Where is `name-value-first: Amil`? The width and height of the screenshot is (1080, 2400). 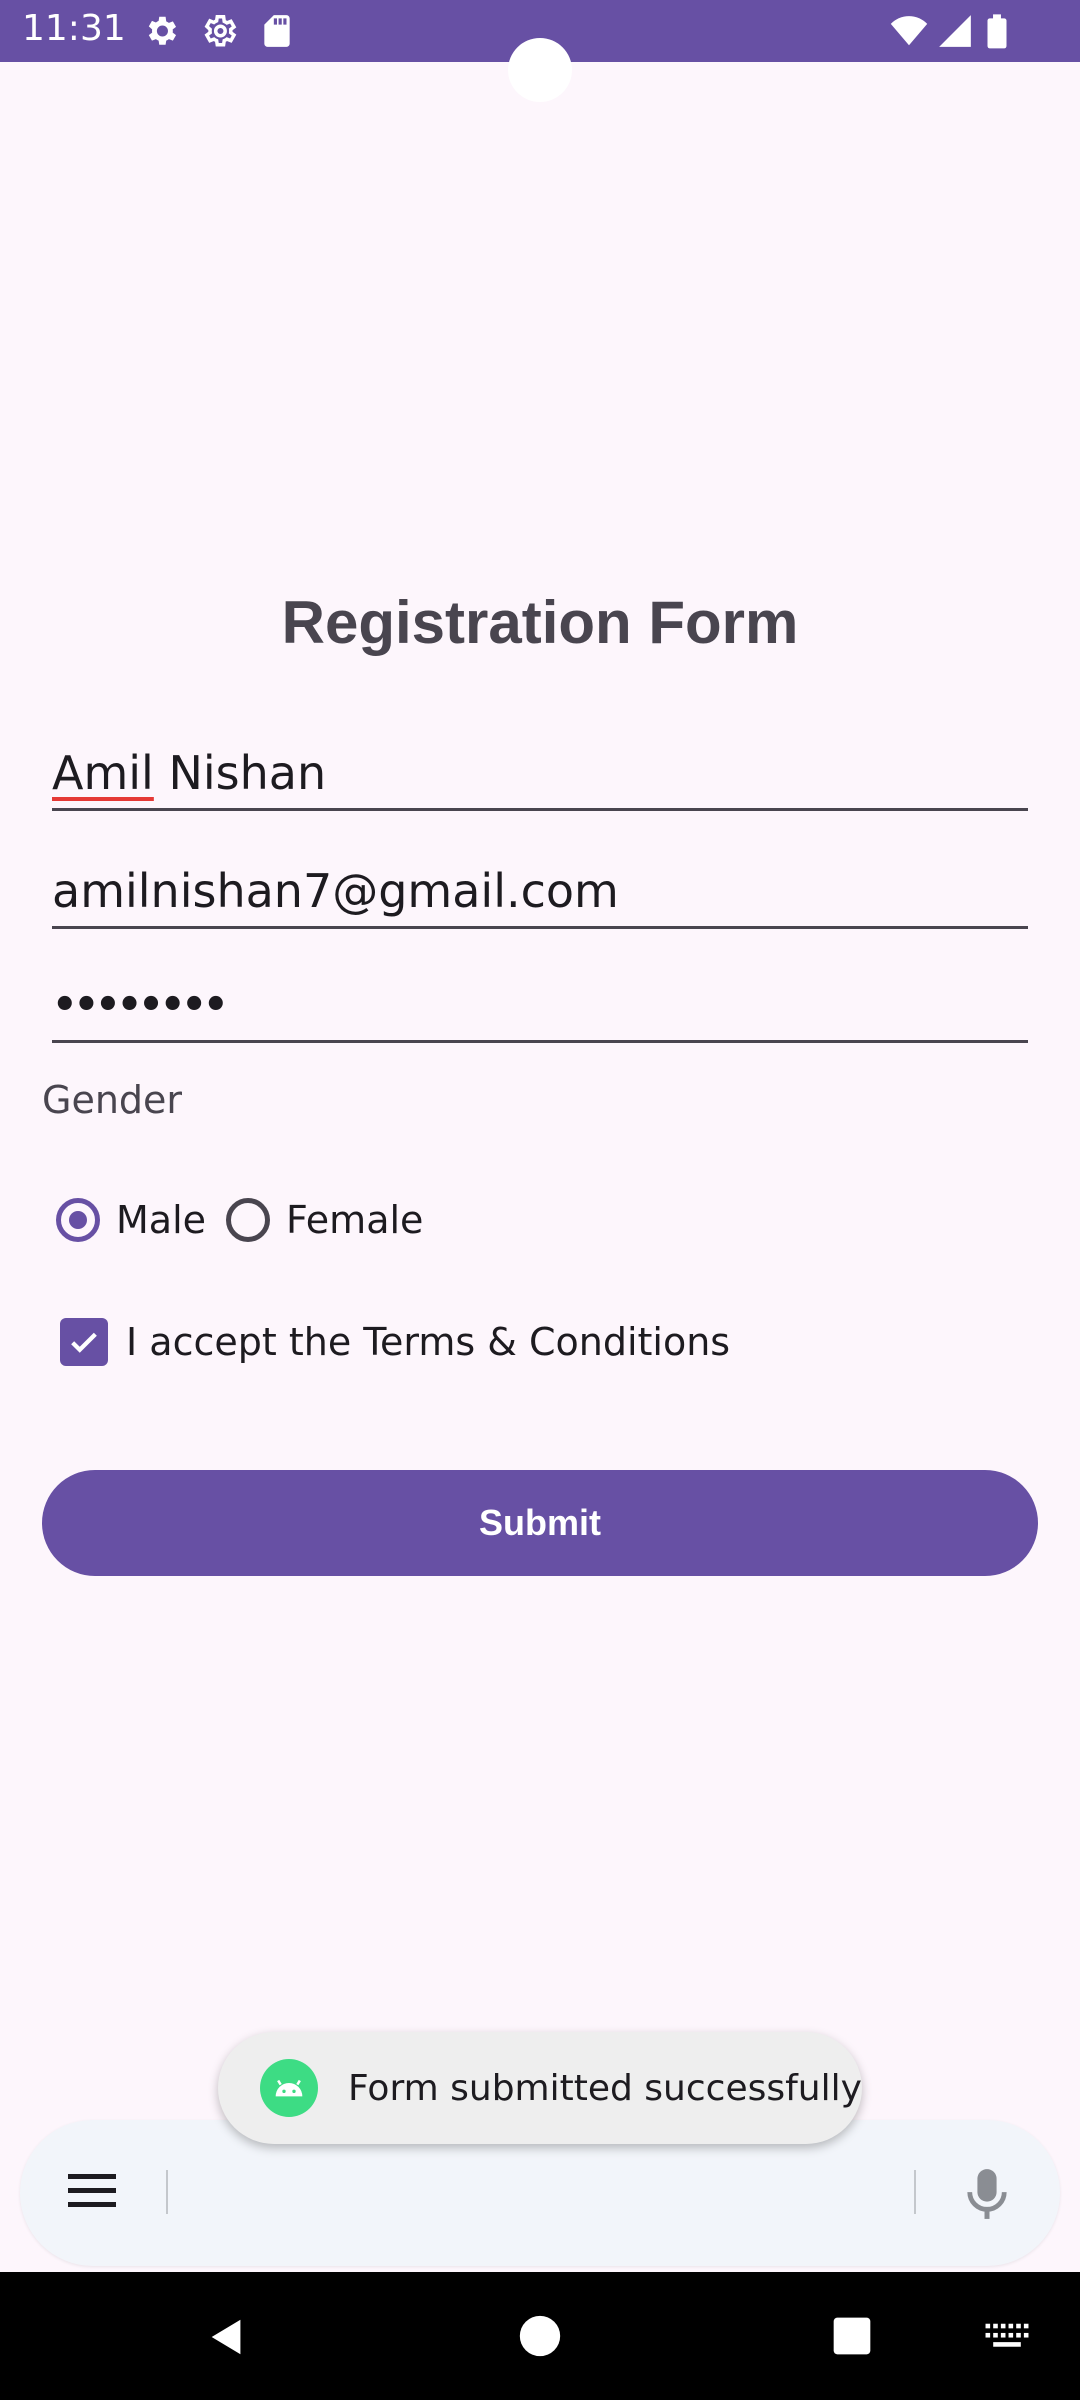
name-value-first: Amil is located at coordinates (103, 773).